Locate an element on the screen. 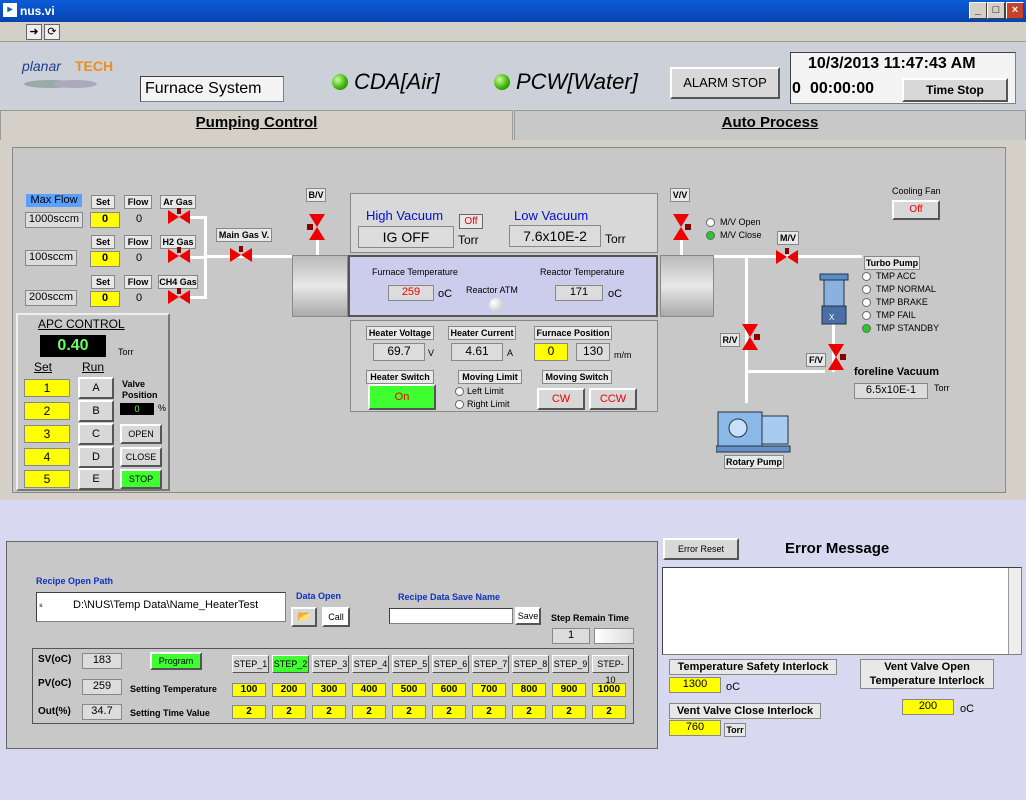 The height and width of the screenshot is (800, 1026). heater-switch-button: On is located at coordinates (402, 397).